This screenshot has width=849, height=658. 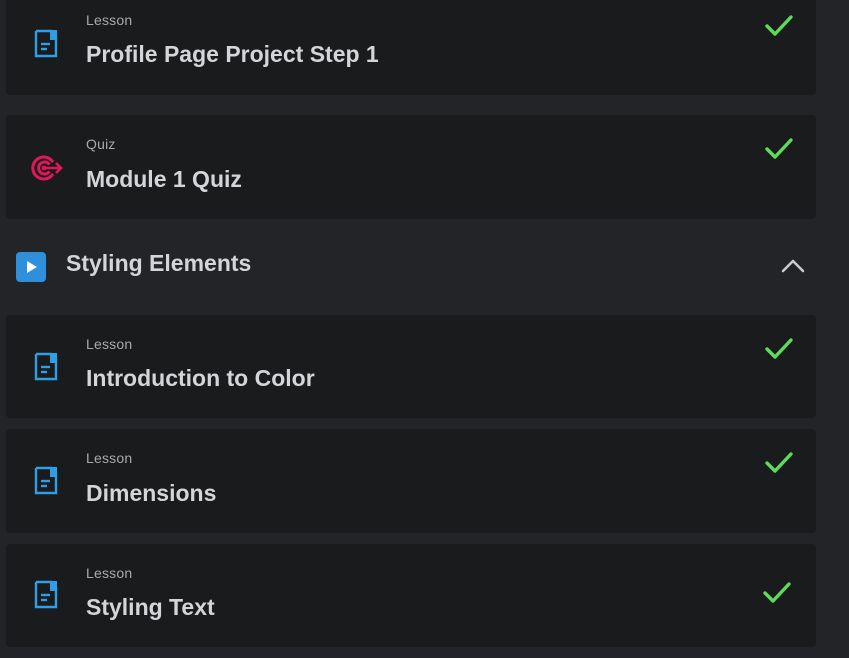 I want to click on item-title: Dimensions, so click(x=151, y=493).